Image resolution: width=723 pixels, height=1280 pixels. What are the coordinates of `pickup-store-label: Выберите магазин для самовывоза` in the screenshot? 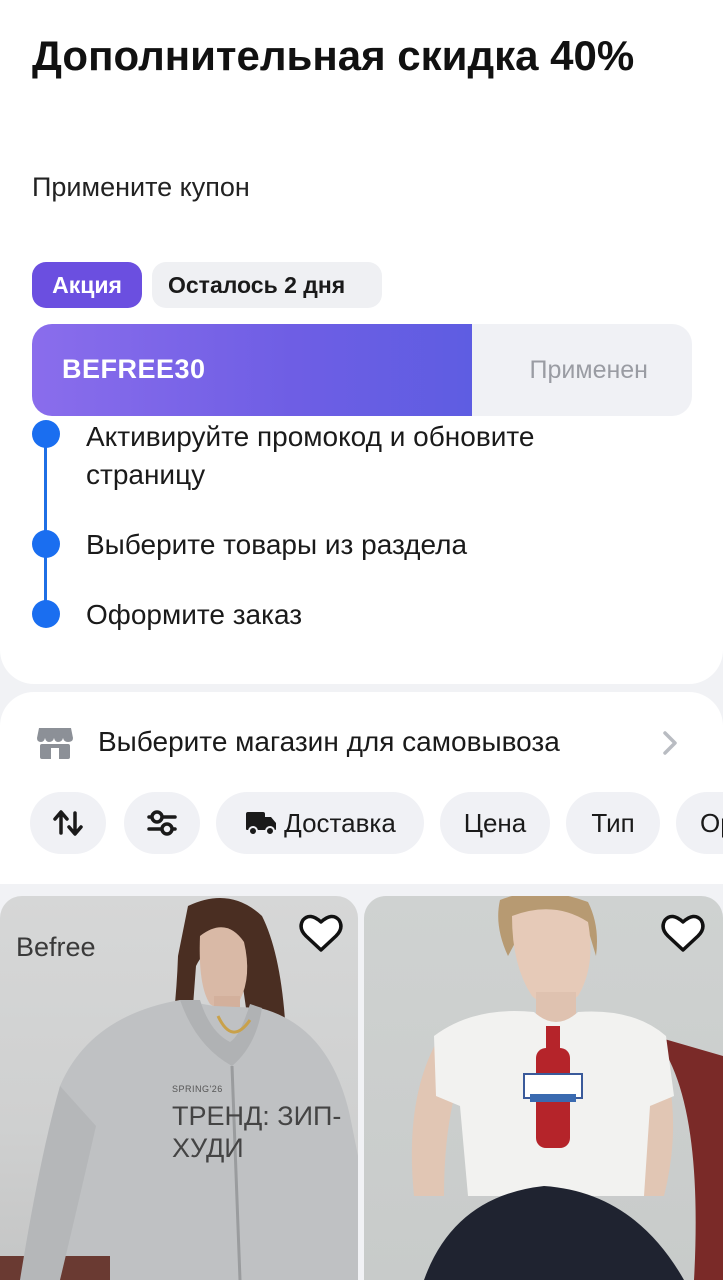 It's located at (329, 741).